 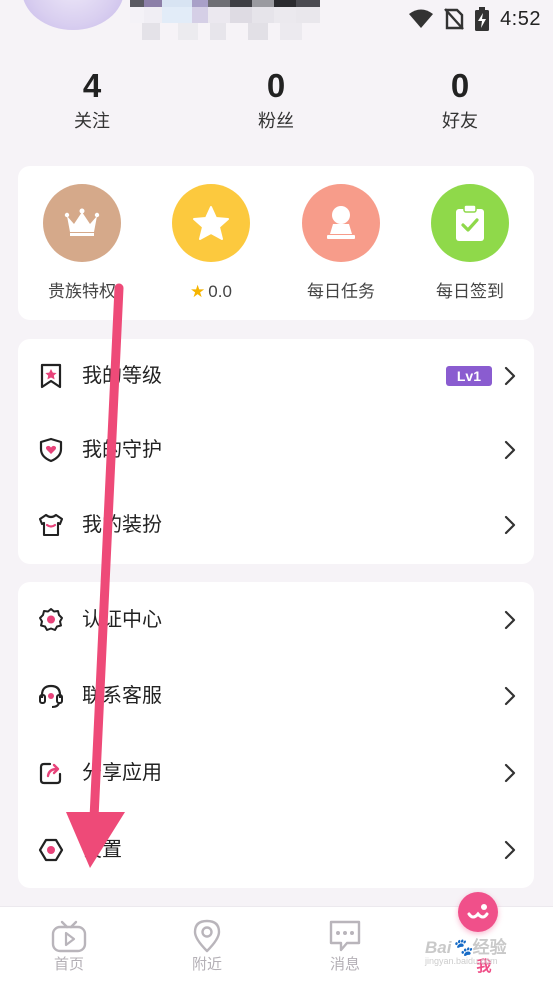 What do you see at coordinates (82, 291) in the screenshot?
I see `quick-label: 贵族特权` at bounding box center [82, 291].